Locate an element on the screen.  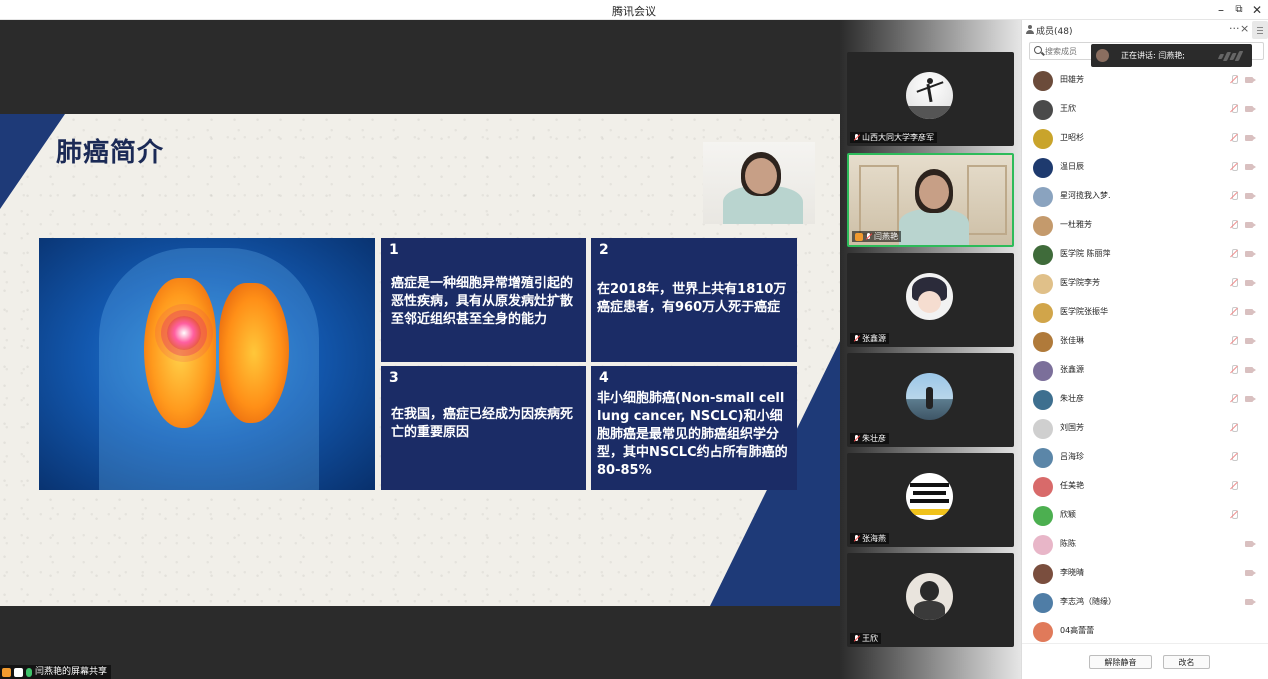
member-row: 李志鸿（随缘） is located at coordinates (1145, 602).